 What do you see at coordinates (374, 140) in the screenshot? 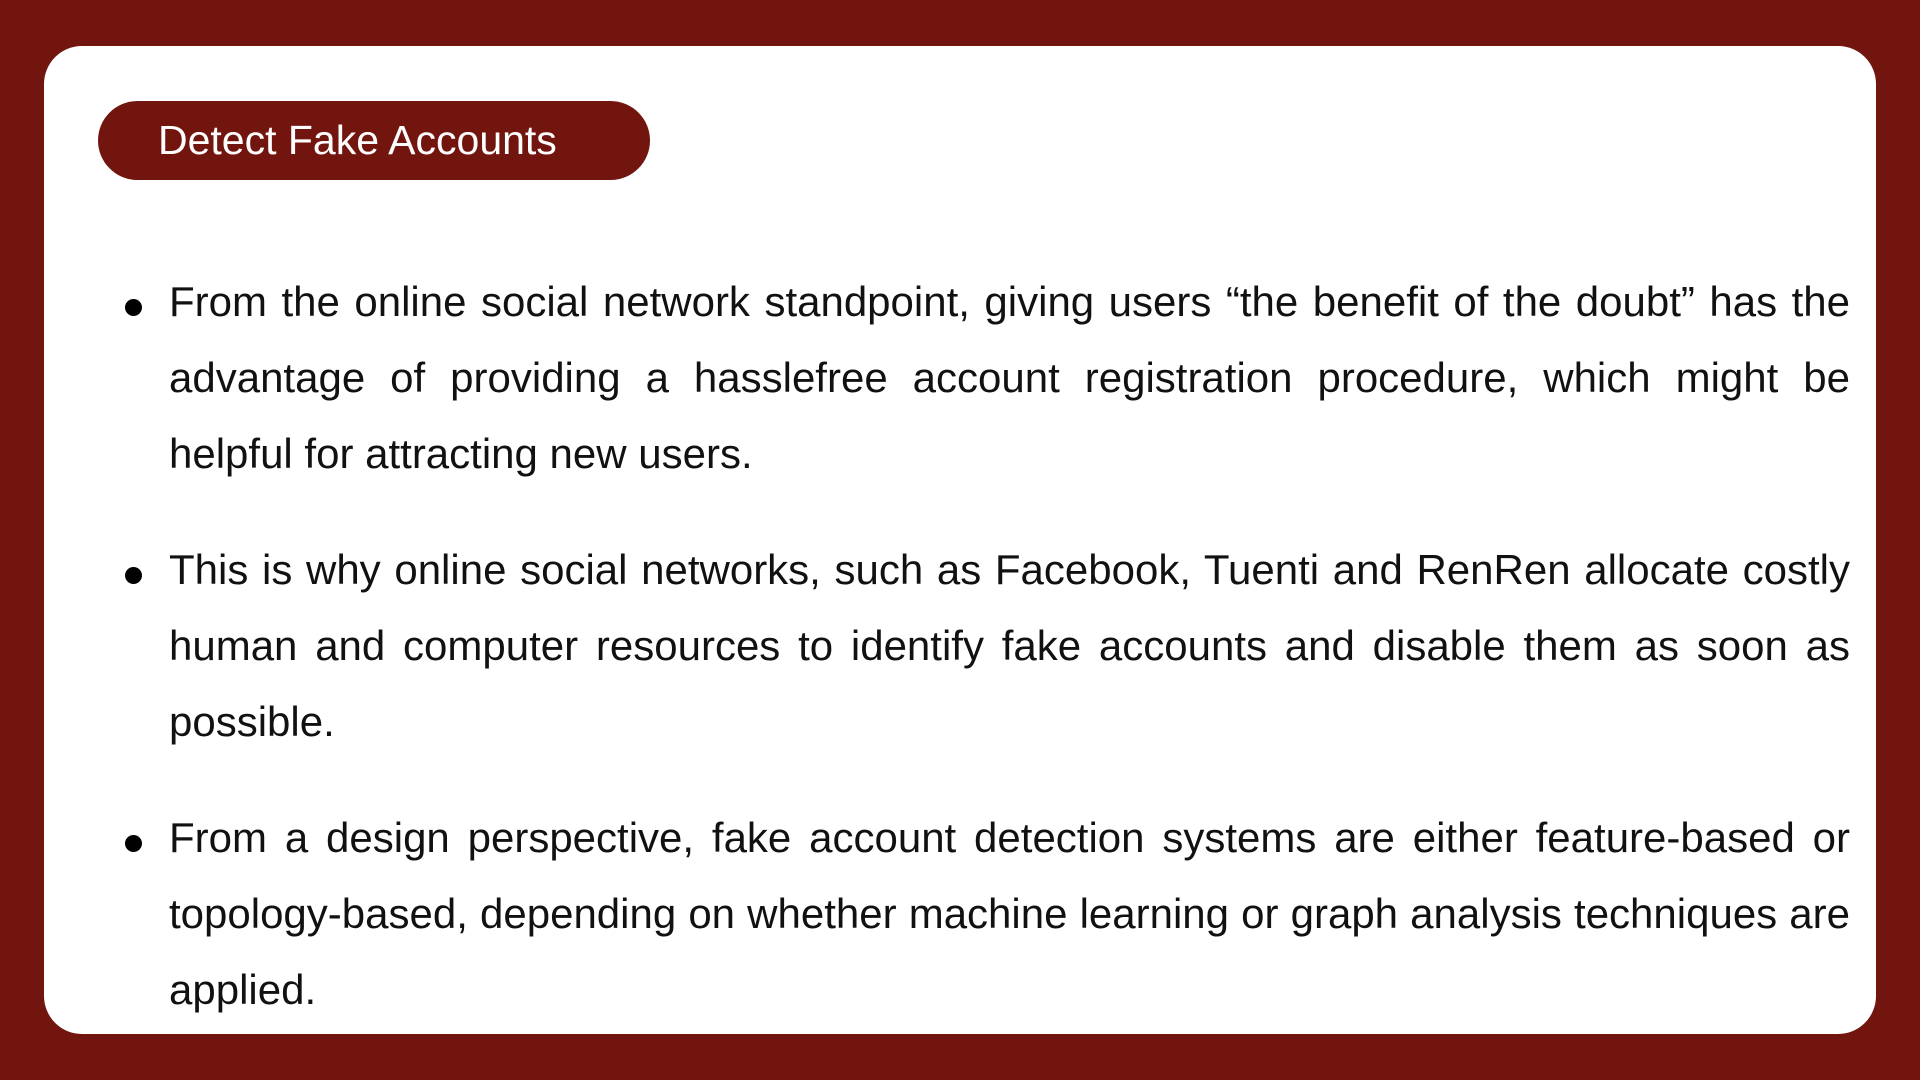
I see `slide-title: Detect Fake Accounts` at bounding box center [374, 140].